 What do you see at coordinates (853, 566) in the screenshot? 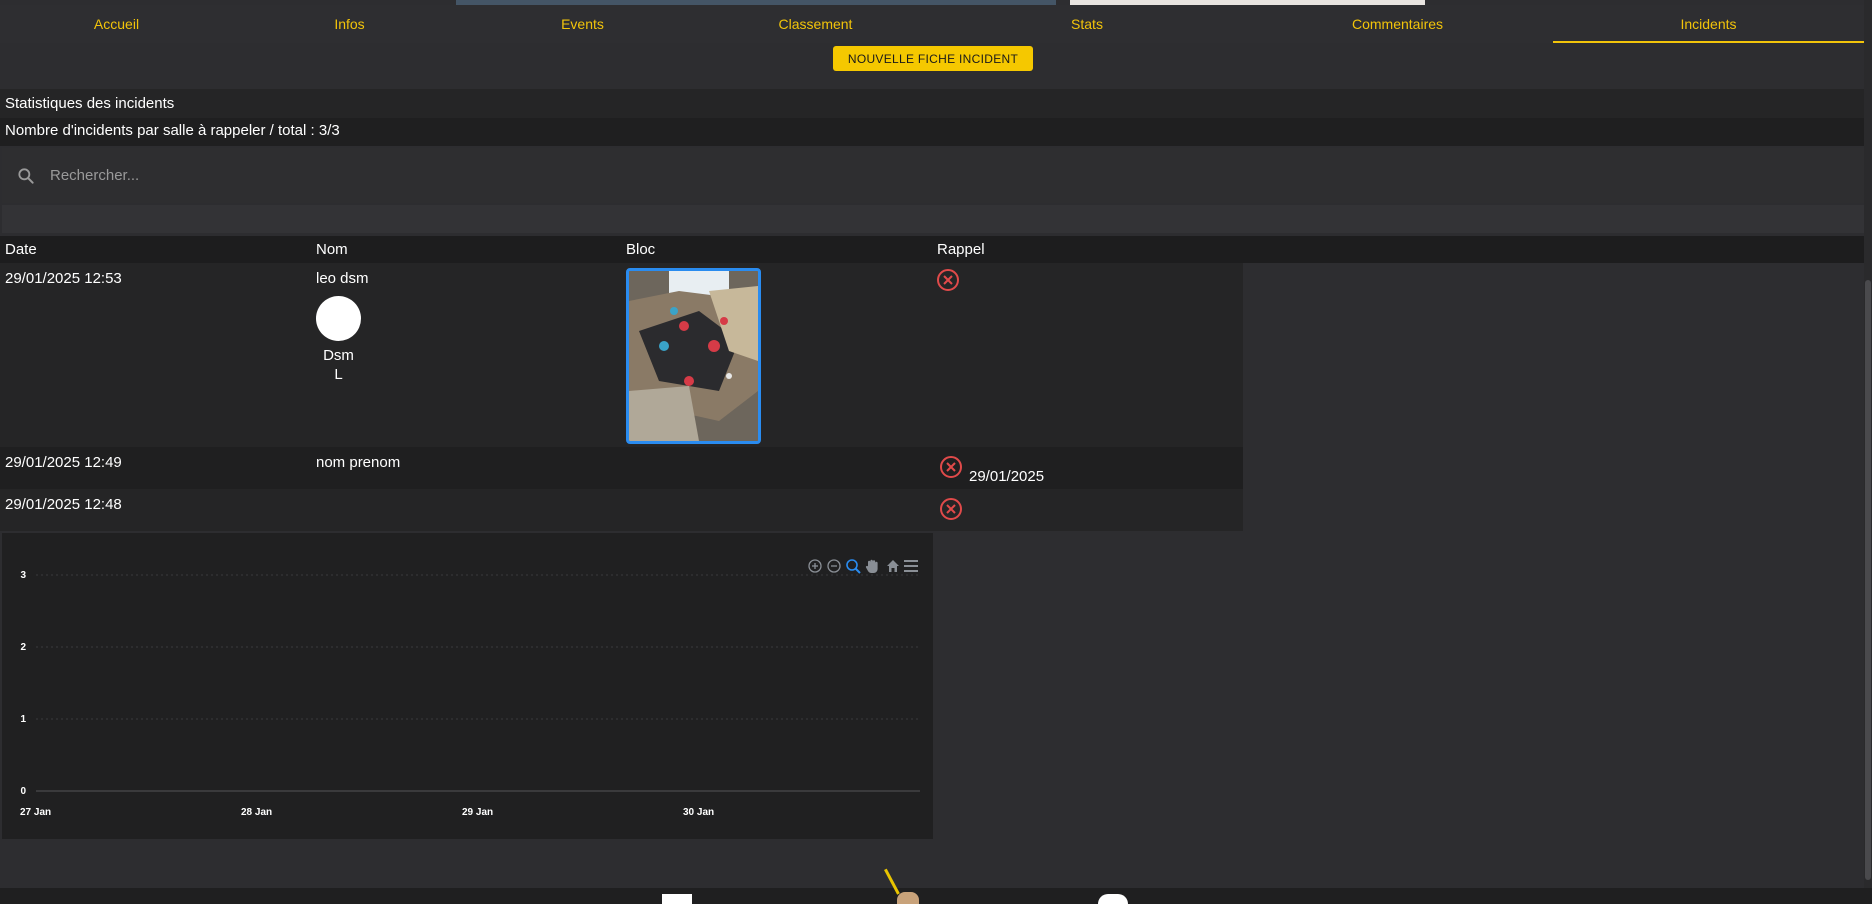
I see `selection-zoom-icon` at bounding box center [853, 566].